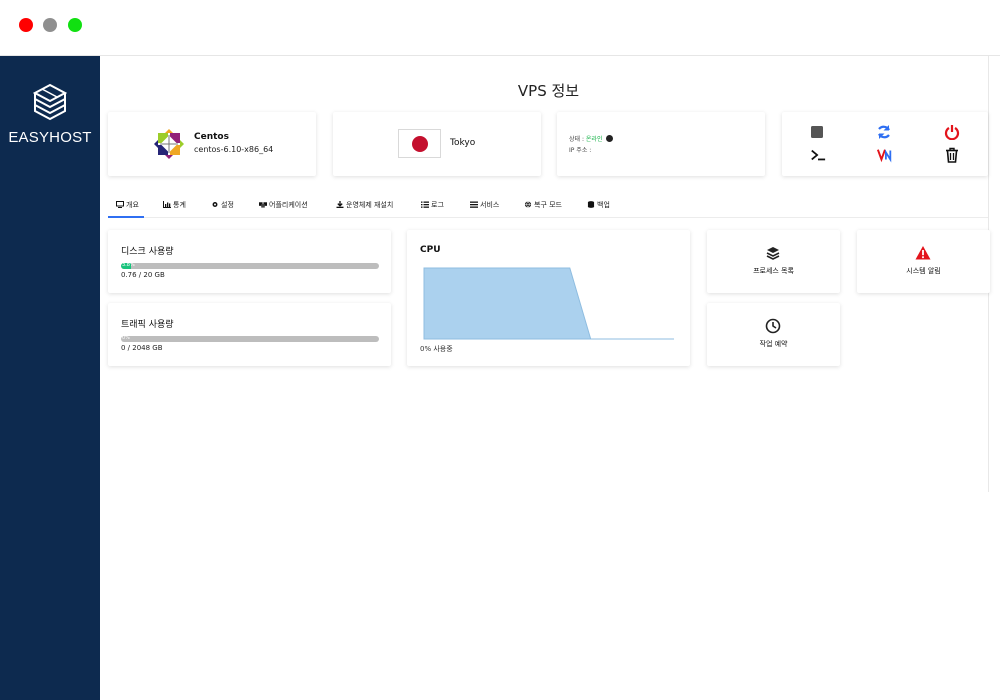 This screenshot has width=1000, height=700. Describe the element at coordinates (773, 271) in the screenshot. I see `process-list-label: 프로세스 목록` at that location.